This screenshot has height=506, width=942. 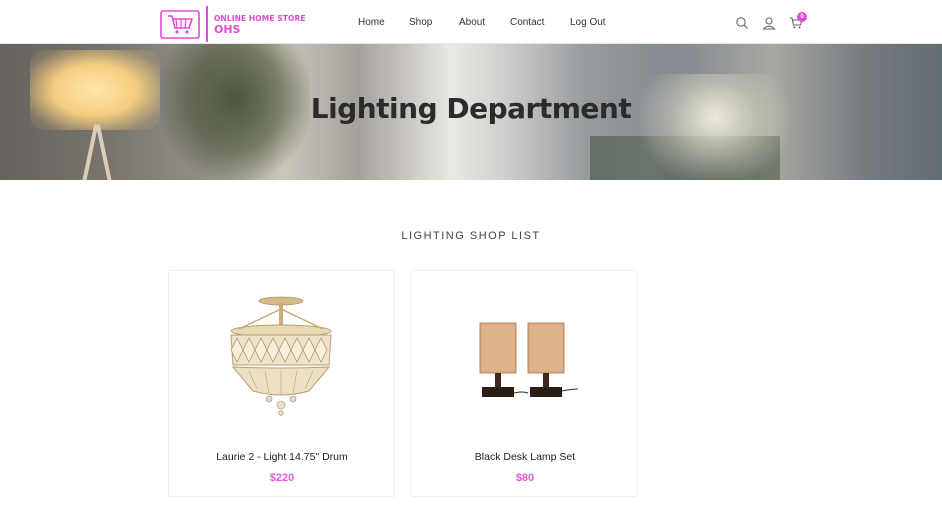 What do you see at coordinates (802, 17) in the screenshot?
I see `cart-count-badge: 0` at bounding box center [802, 17].